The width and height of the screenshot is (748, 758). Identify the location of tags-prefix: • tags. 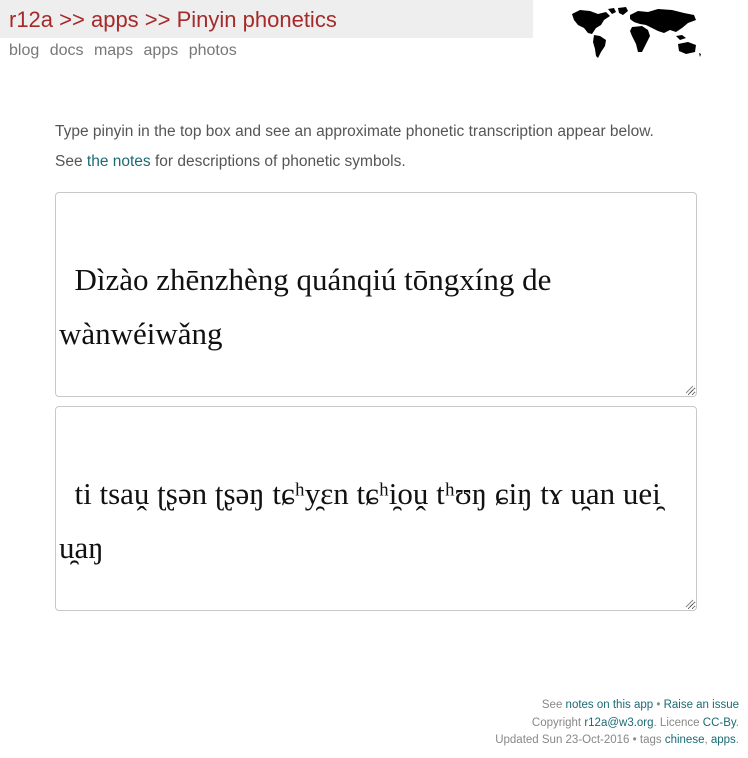
(647, 740).